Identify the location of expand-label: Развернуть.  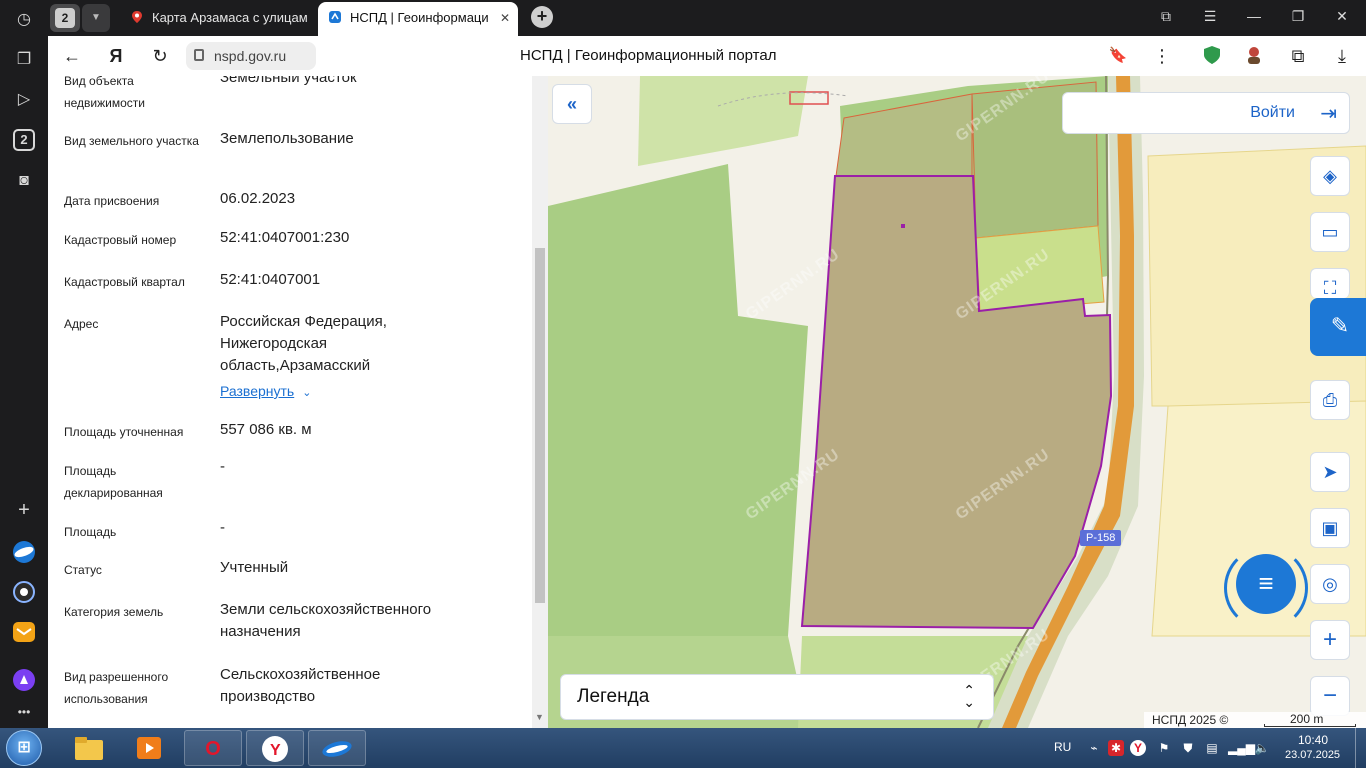
(257, 391).